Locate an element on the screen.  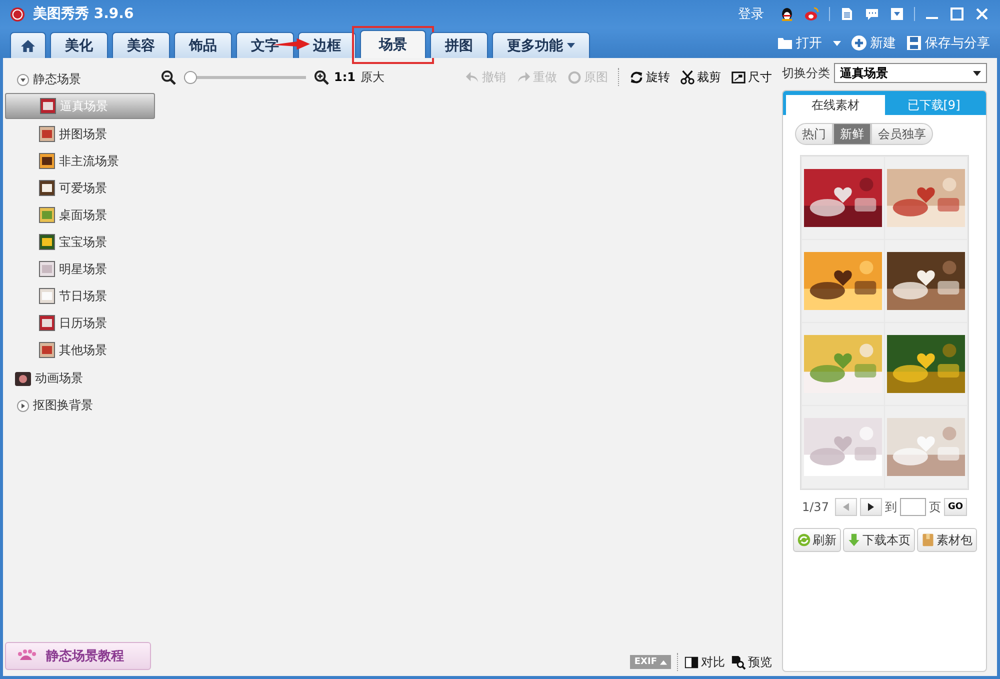
tab: 场景 is located at coordinates (393, 44).